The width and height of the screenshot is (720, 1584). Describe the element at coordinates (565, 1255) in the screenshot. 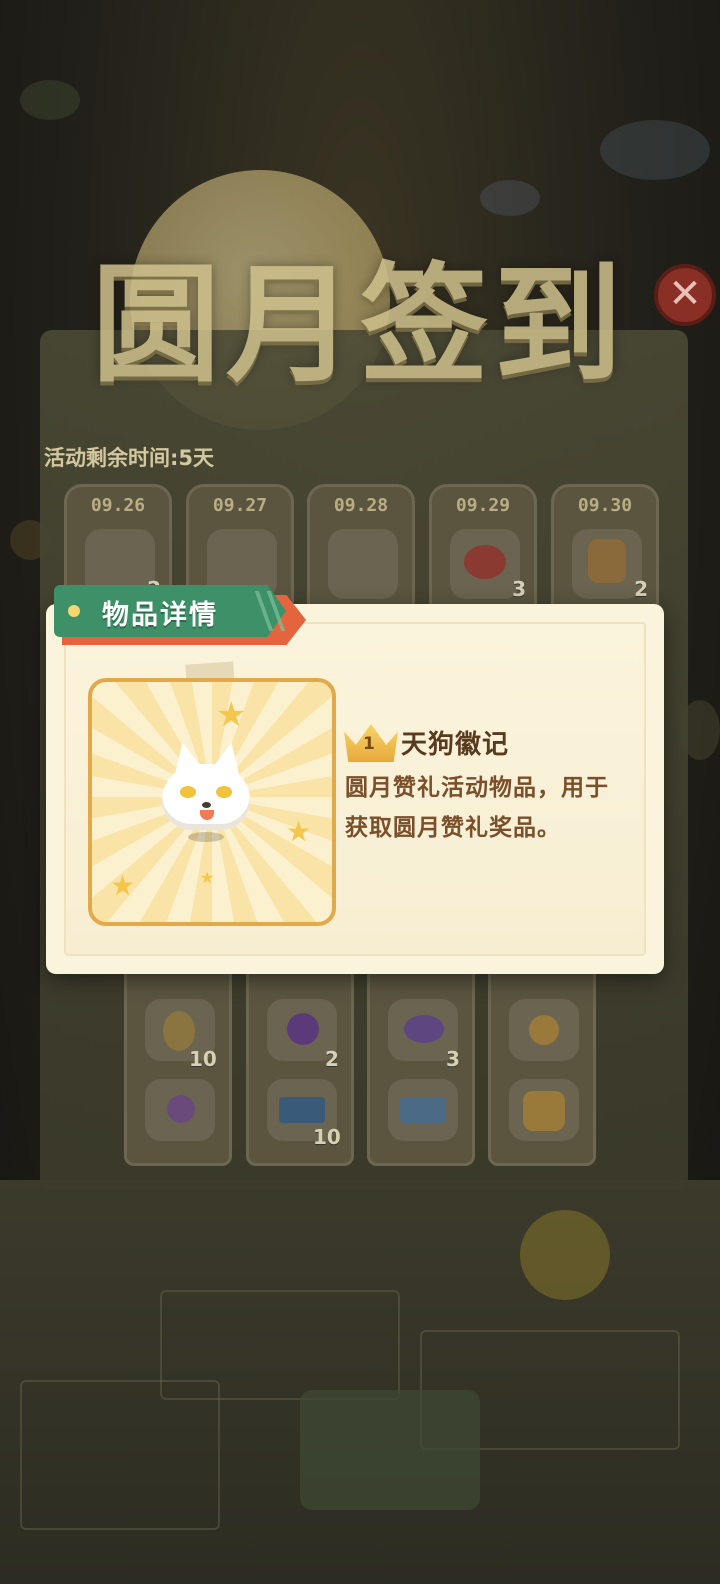

I see `bg-duck` at that location.